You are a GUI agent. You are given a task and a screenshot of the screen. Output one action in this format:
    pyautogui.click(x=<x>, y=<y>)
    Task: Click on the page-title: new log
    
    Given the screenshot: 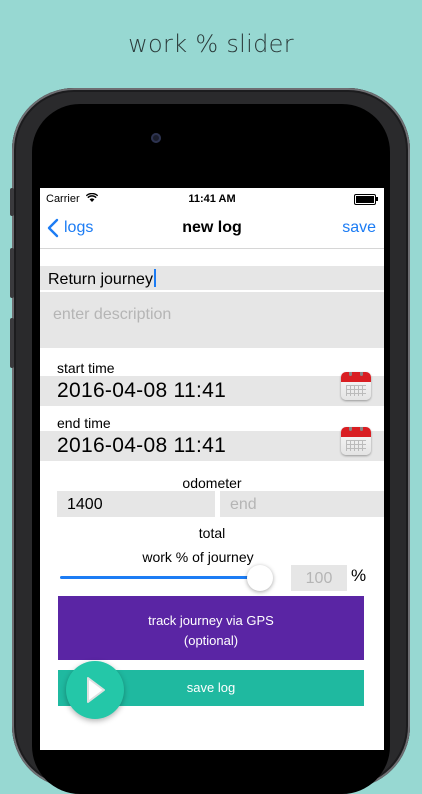 What is the action you would take?
    pyautogui.click(x=212, y=227)
    